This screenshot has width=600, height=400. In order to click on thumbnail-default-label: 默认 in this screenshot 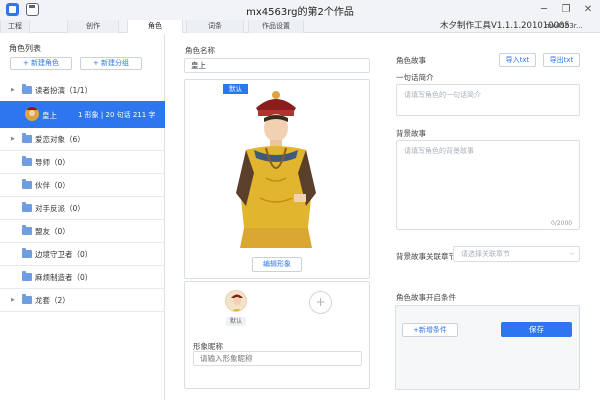, I will do `click(236, 321)`.